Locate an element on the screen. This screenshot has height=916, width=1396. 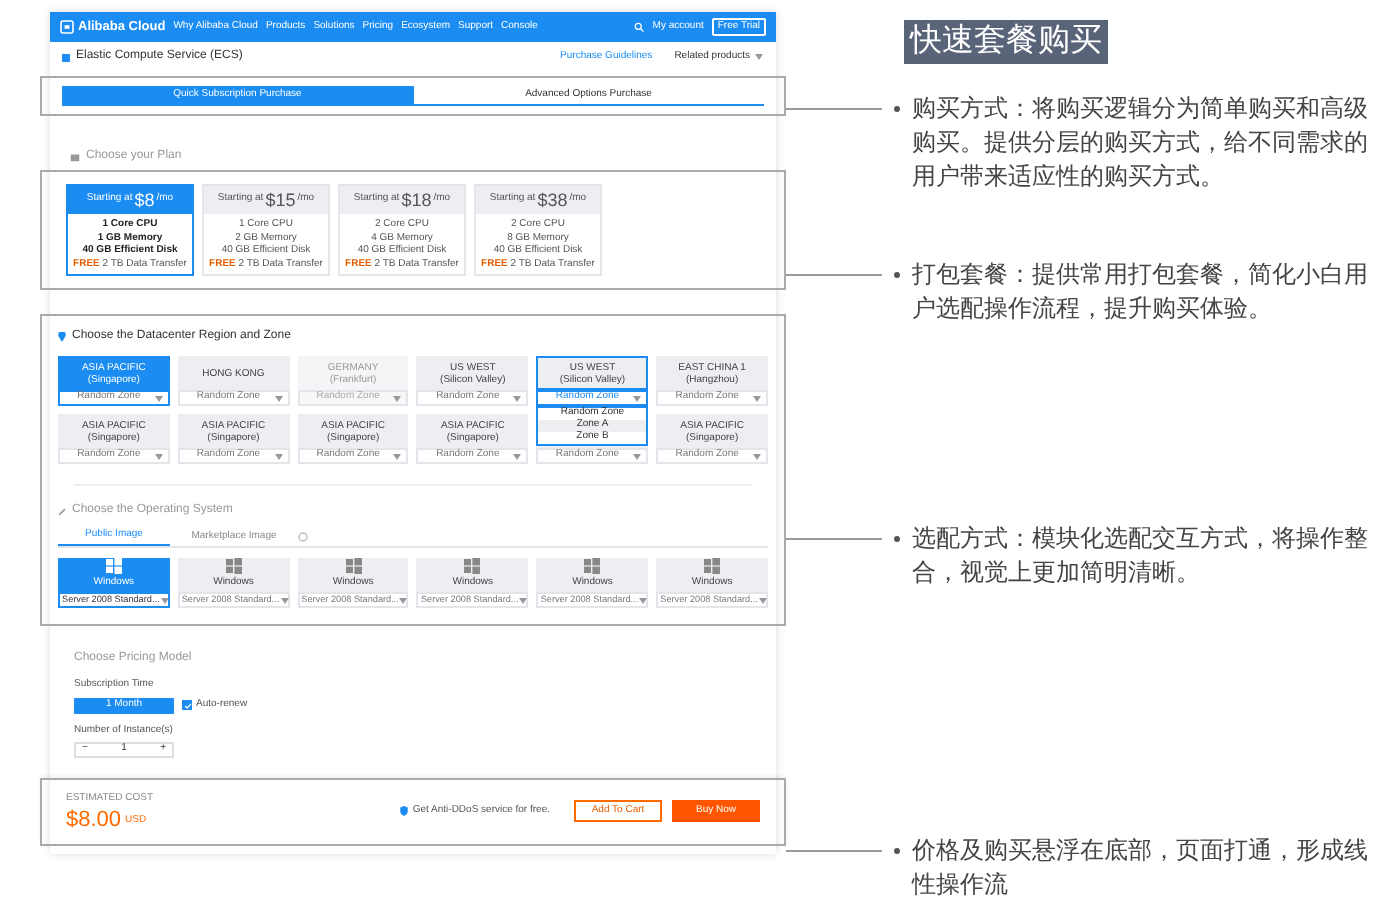
shield-icon is located at coordinates (404, 811).